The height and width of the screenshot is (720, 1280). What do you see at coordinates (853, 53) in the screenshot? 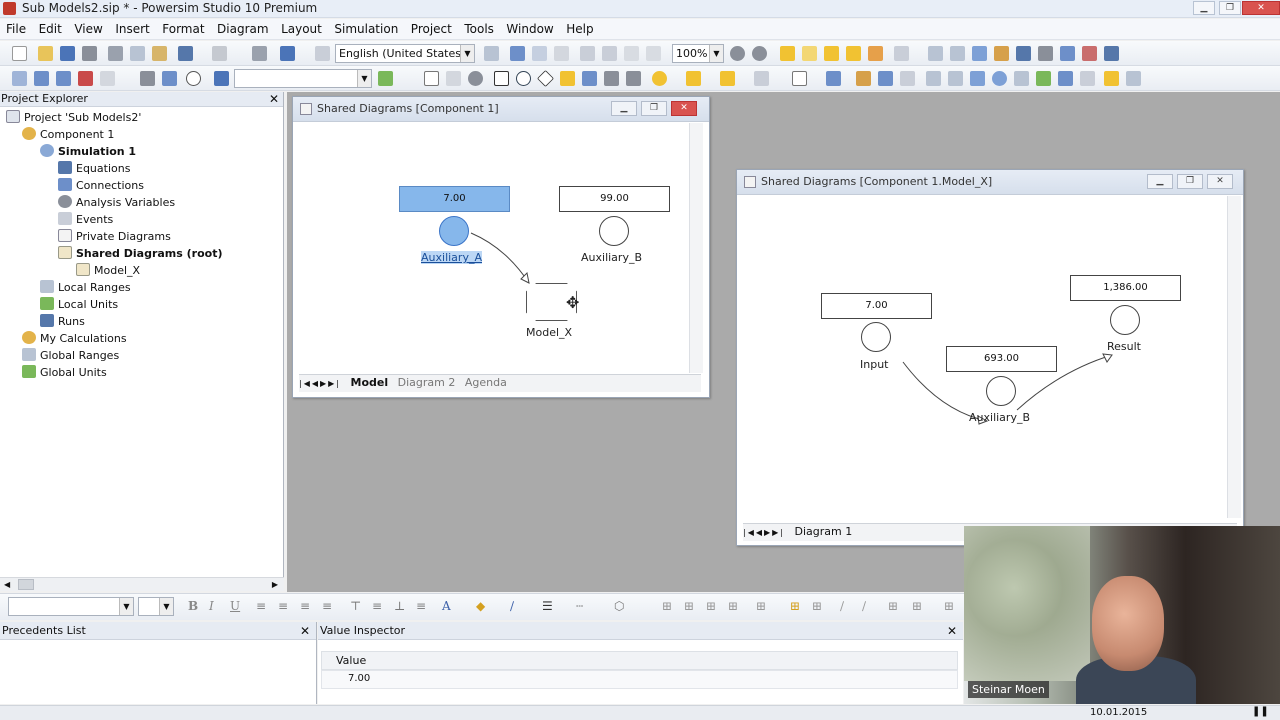
I see `view-2-icon` at bounding box center [853, 53].